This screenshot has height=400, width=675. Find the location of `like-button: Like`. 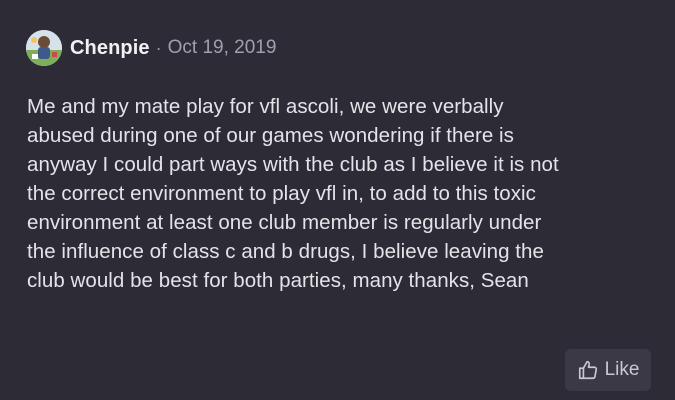

like-button: Like is located at coordinates (608, 370).